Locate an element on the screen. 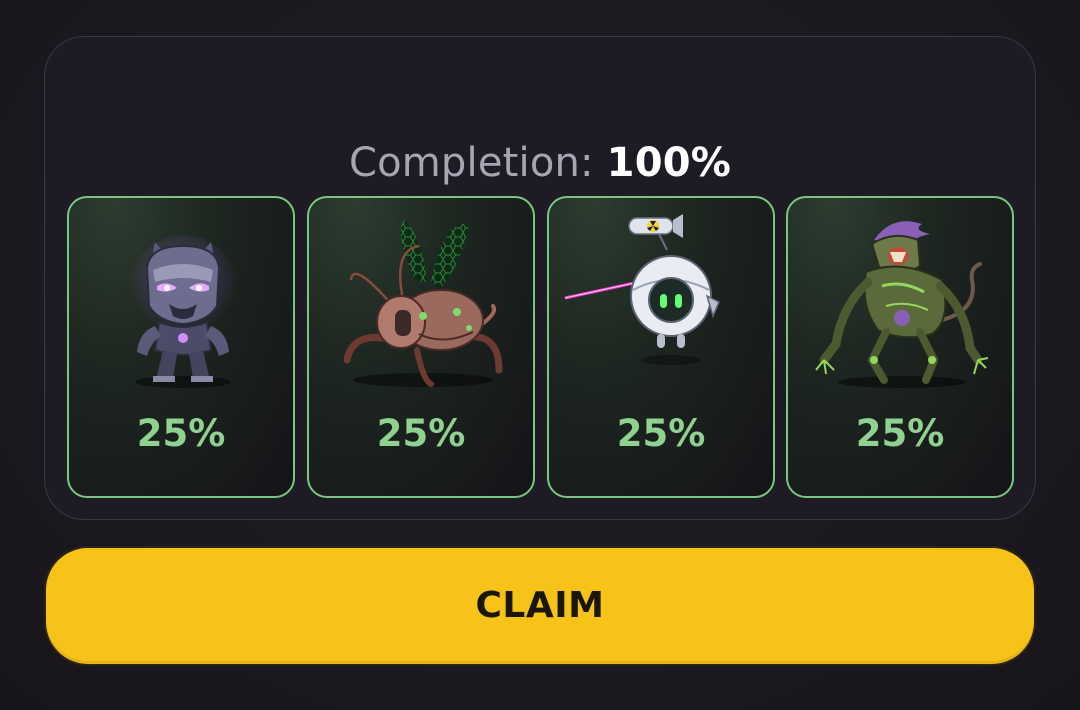  completion-label: Completion: is located at coordinates (471, 163).